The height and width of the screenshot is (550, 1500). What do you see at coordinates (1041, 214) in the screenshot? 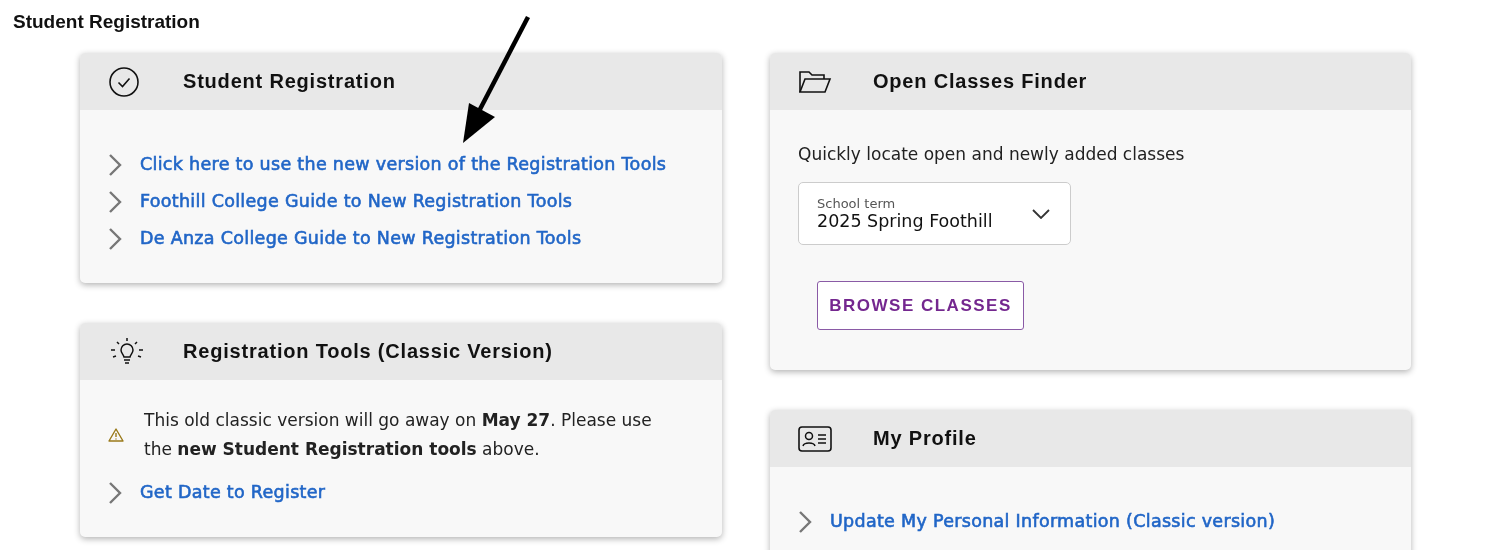
I see `chevron-down-icon` at bounding box center [1041, 214].